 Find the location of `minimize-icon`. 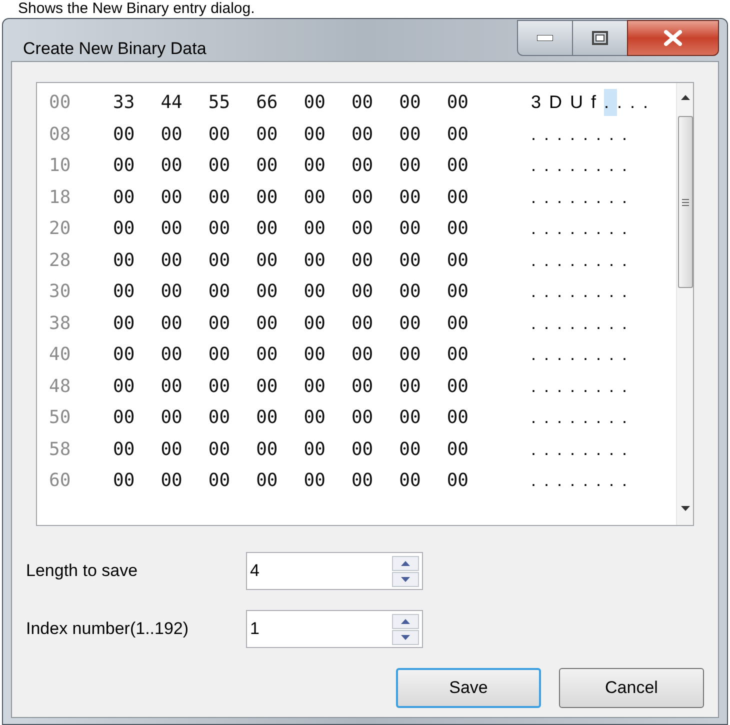

minimize-icon is located at coordinates (545, 38).